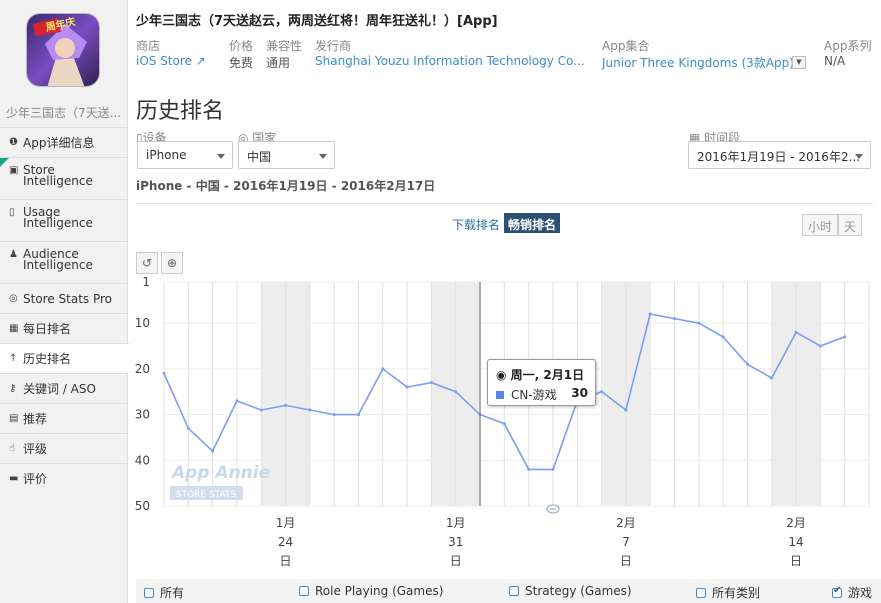  Describe the element at coordinates (164, 592) in the screenshot. I see `legend-item-all: 所有` at that location.